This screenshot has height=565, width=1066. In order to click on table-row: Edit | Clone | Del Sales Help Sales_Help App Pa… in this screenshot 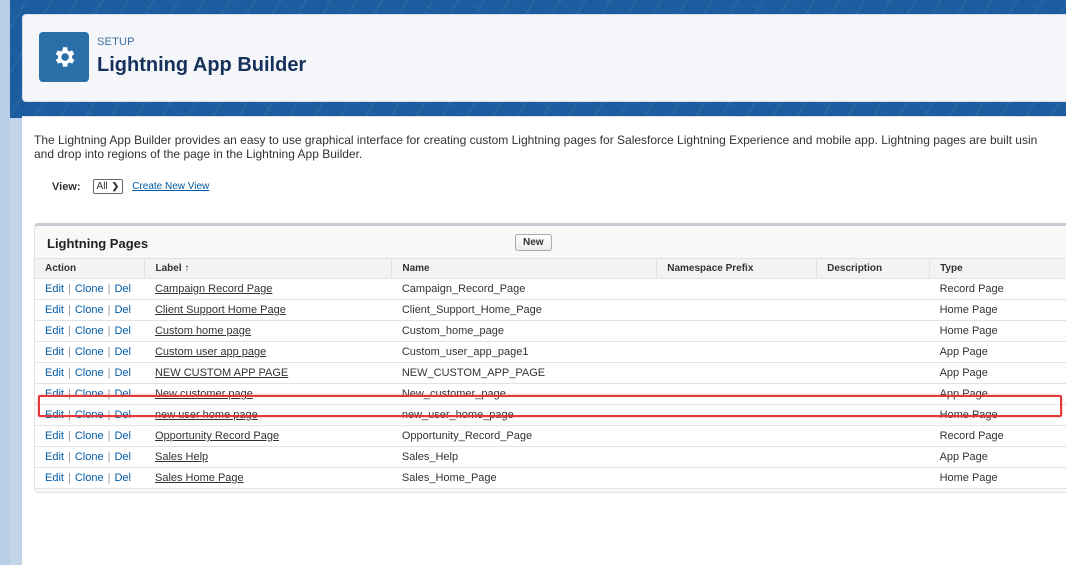, I will do `click(550, 457)`.